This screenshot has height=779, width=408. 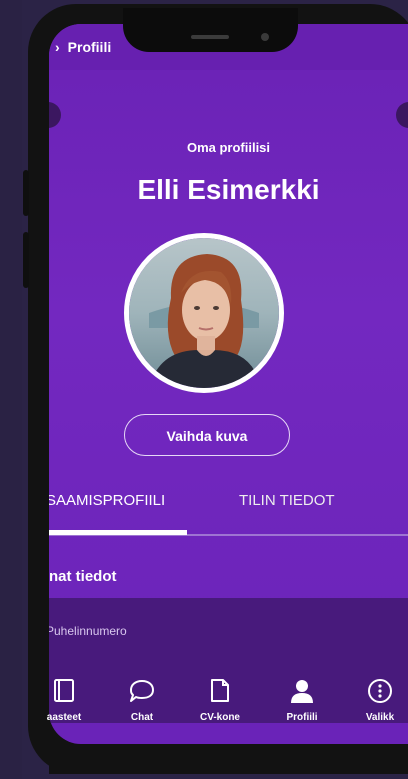 I want to click on phone-bottom-bezel, so click(x=228, y=759).